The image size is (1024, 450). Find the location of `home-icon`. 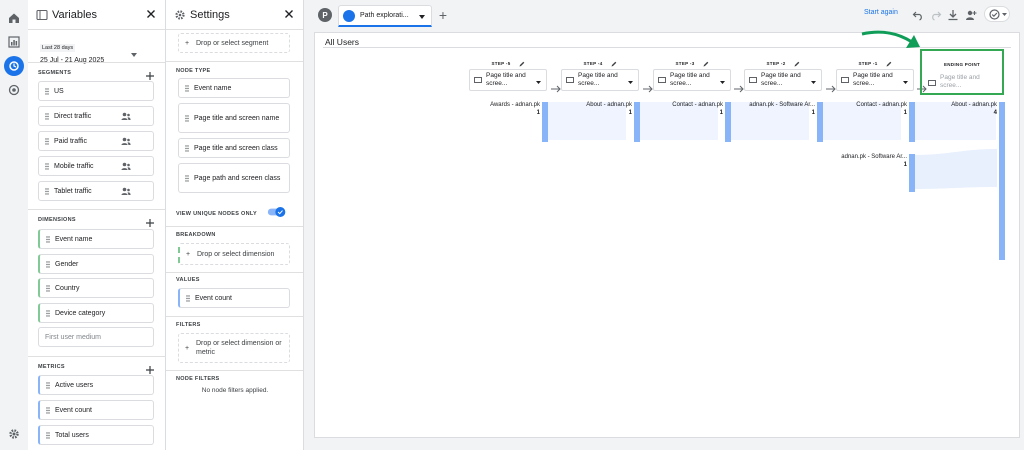

home-icon is located at coordinates (14, 18).